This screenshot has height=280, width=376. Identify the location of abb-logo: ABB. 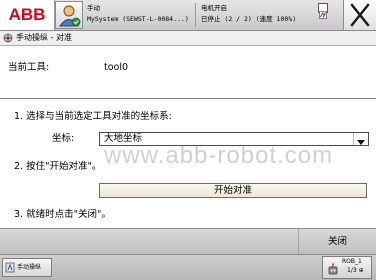
(27, 14).